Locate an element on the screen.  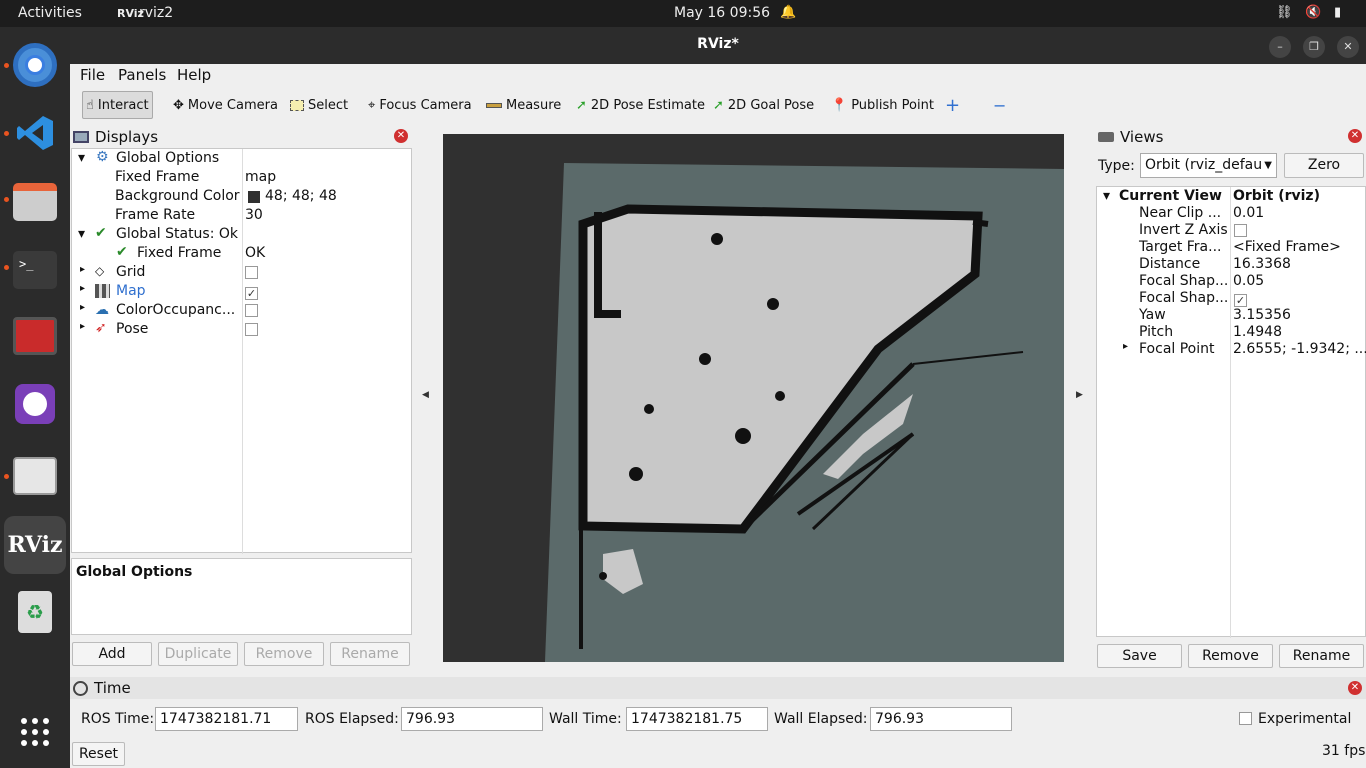
view-property: Focal Point is located at coordinates (1177, 350).